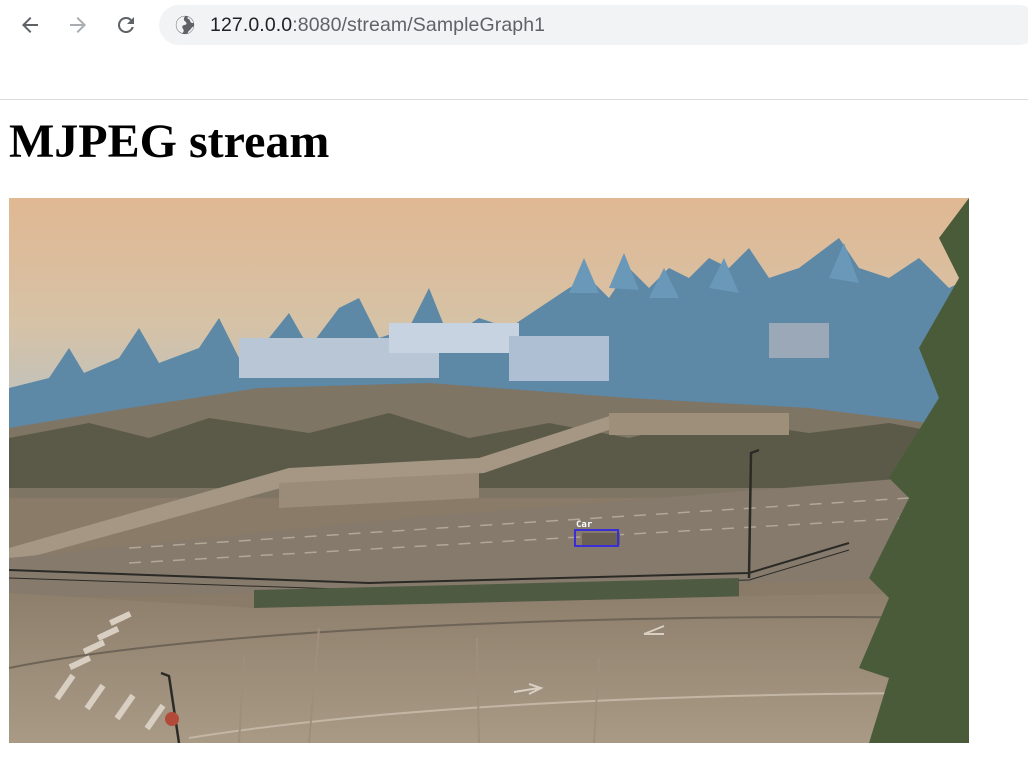  What do you see at coordinates (514, 50) in the screenshot?
I see `browser-toolbar: 127.0.0.0:8080/stream/SampleGraph1` at bounding box center [514, 50].